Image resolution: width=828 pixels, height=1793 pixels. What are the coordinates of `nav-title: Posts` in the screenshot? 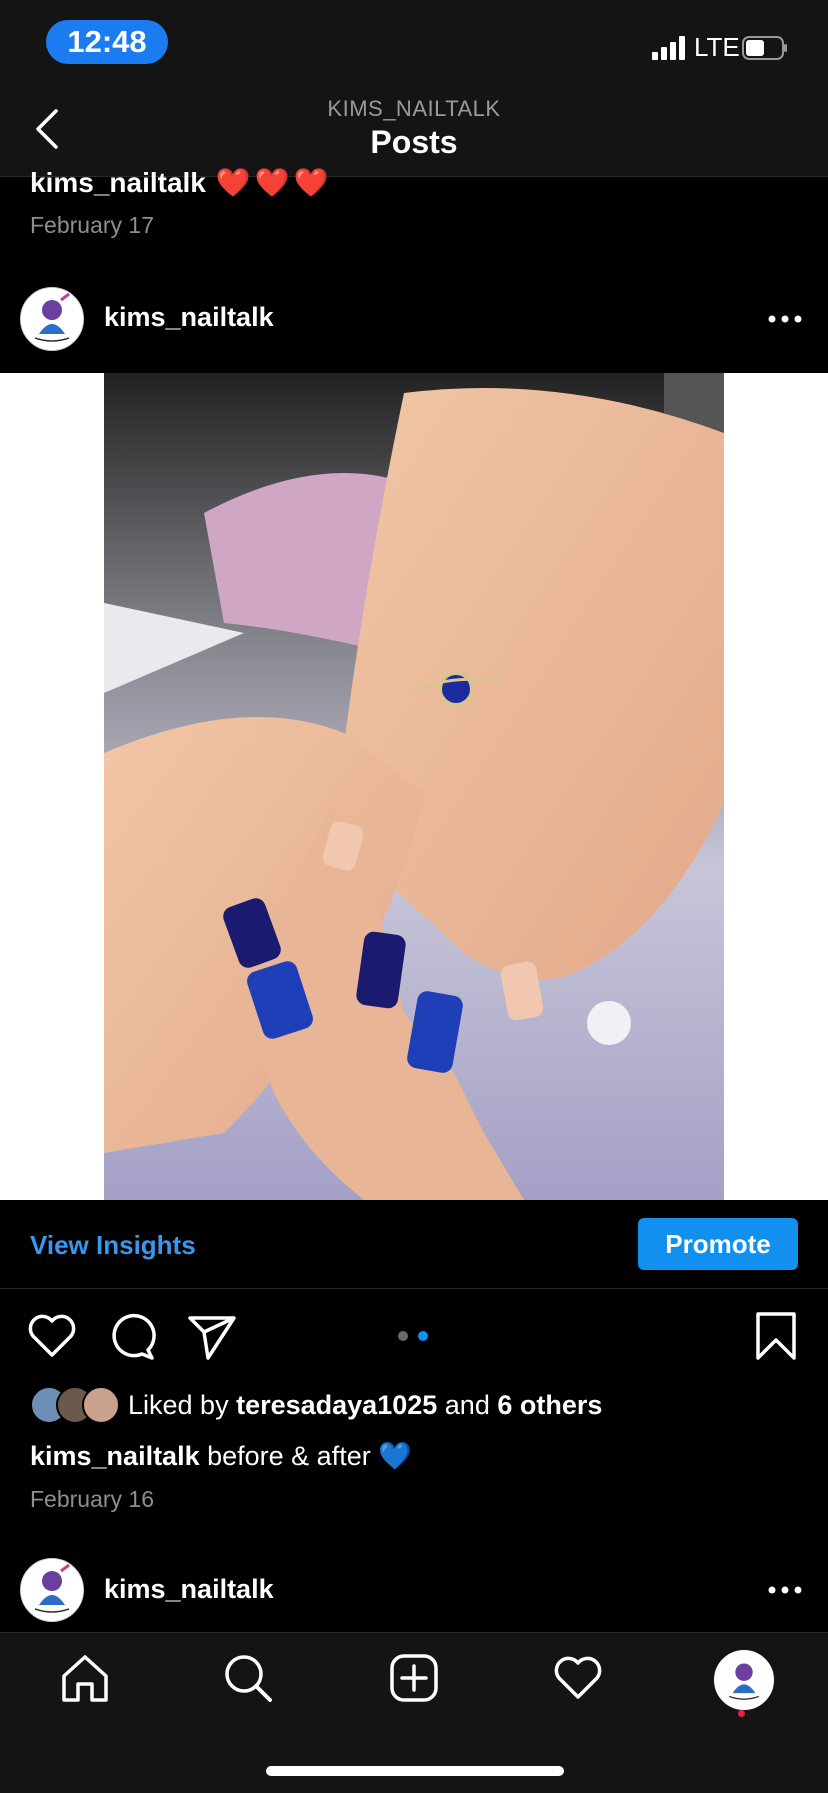 It's located at (414, 142).